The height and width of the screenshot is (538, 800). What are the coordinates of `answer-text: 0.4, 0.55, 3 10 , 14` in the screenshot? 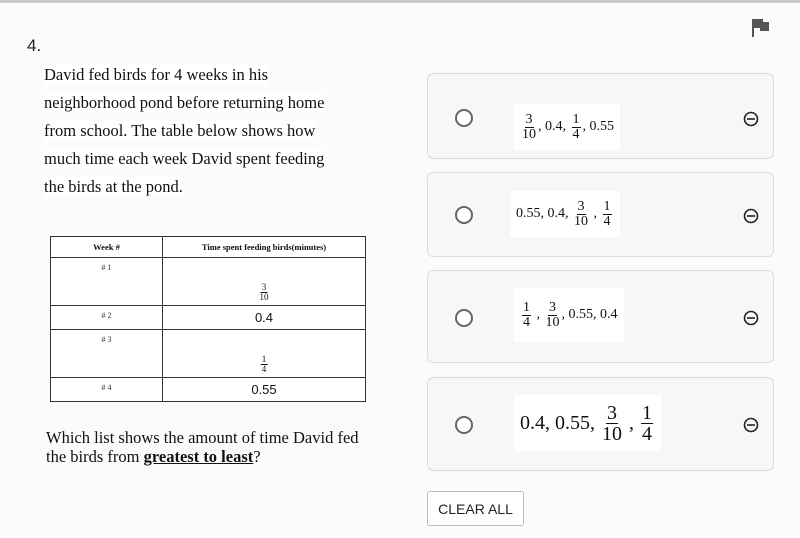 It's located at (587, 423).